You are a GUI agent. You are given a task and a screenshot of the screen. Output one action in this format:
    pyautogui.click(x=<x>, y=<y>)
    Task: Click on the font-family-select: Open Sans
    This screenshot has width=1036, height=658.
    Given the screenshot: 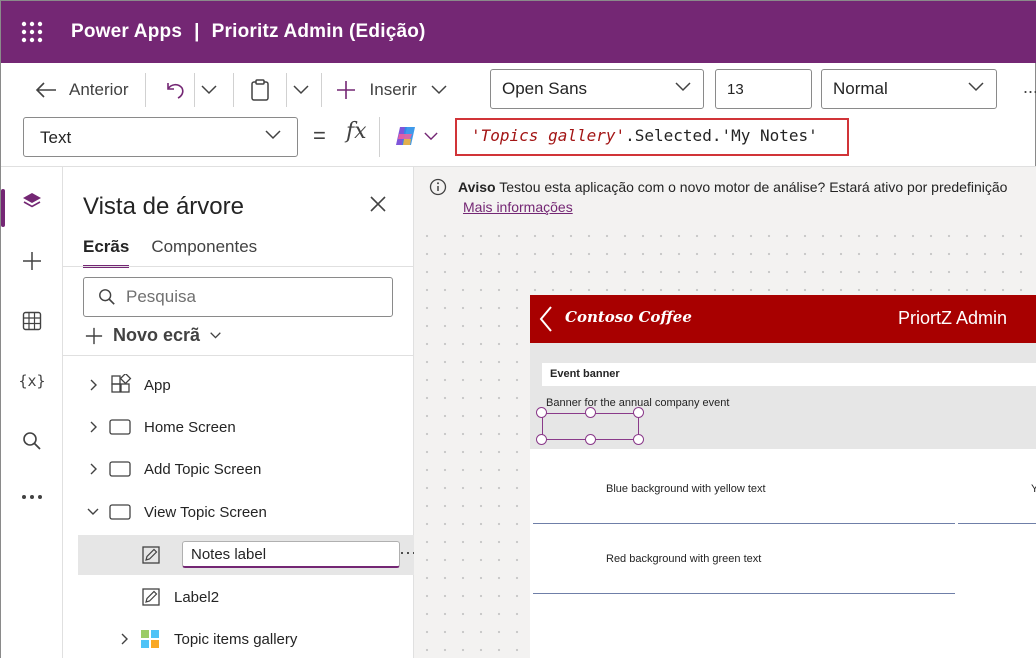 What is the action you would take?
    pyautogui.click(x=597, y=89)
    